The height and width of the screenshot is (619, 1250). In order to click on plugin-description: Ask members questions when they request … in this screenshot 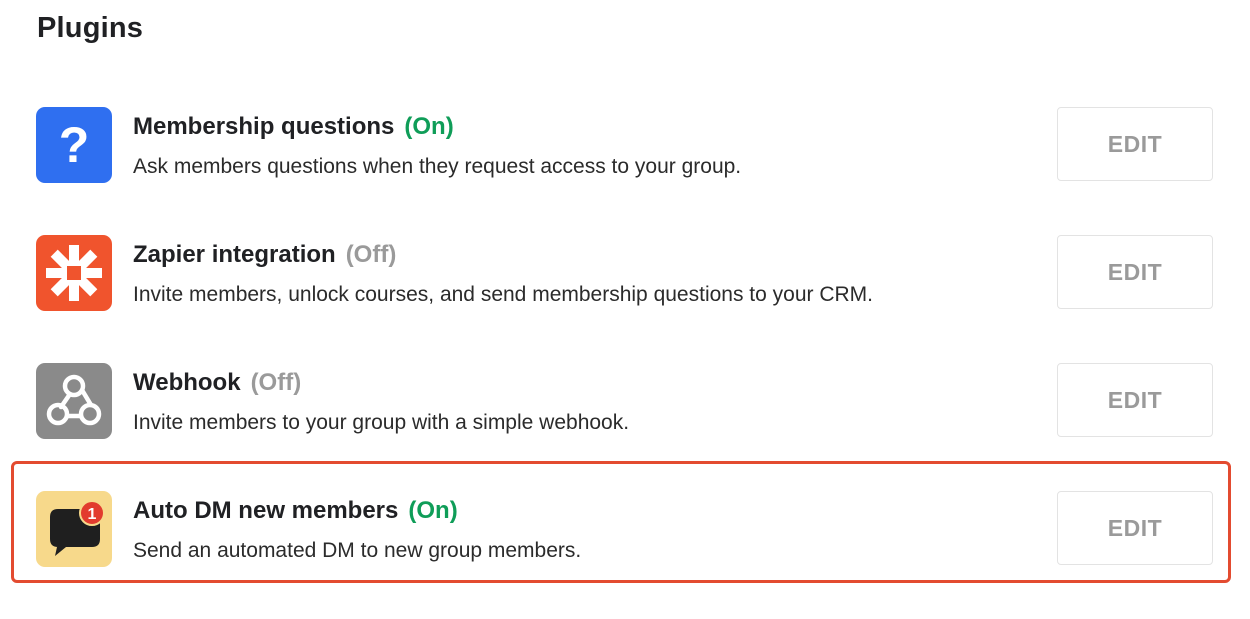, I will do `click(437, 166)`.